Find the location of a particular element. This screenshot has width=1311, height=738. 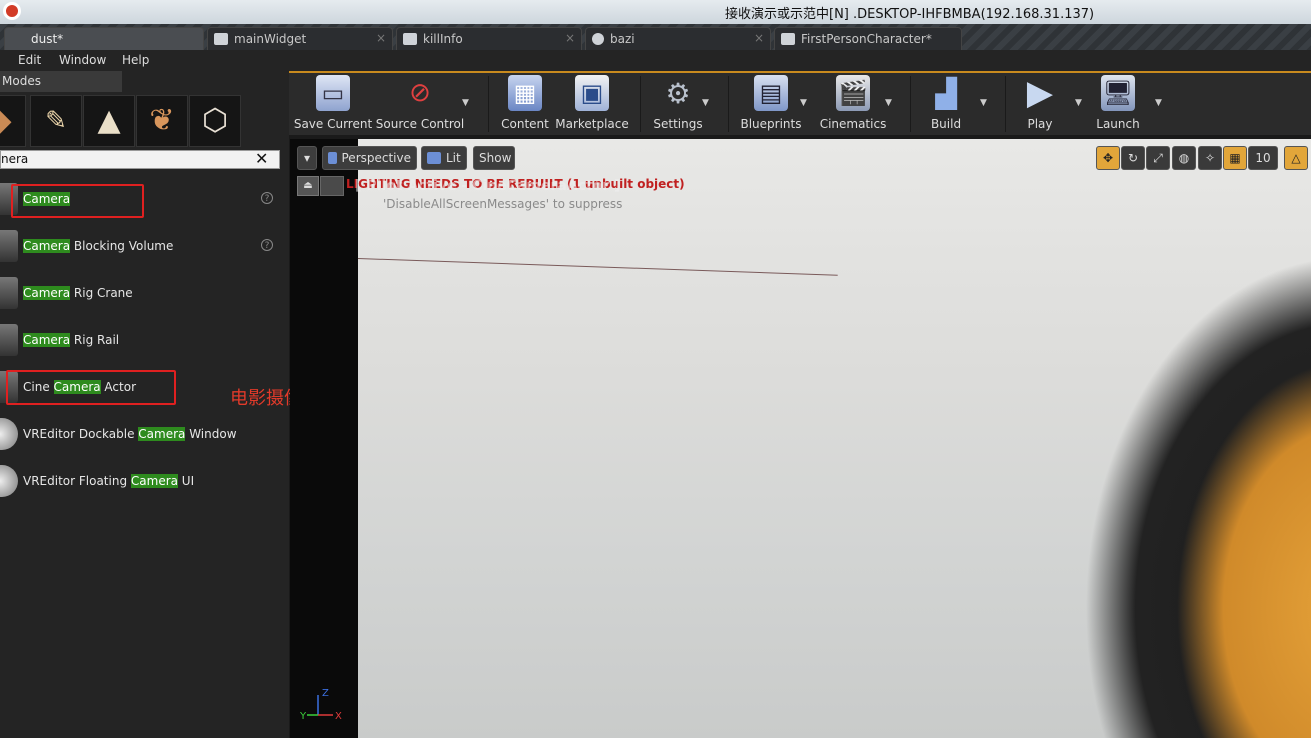

pilot-camera-icon is located at coordinates (332, 186).